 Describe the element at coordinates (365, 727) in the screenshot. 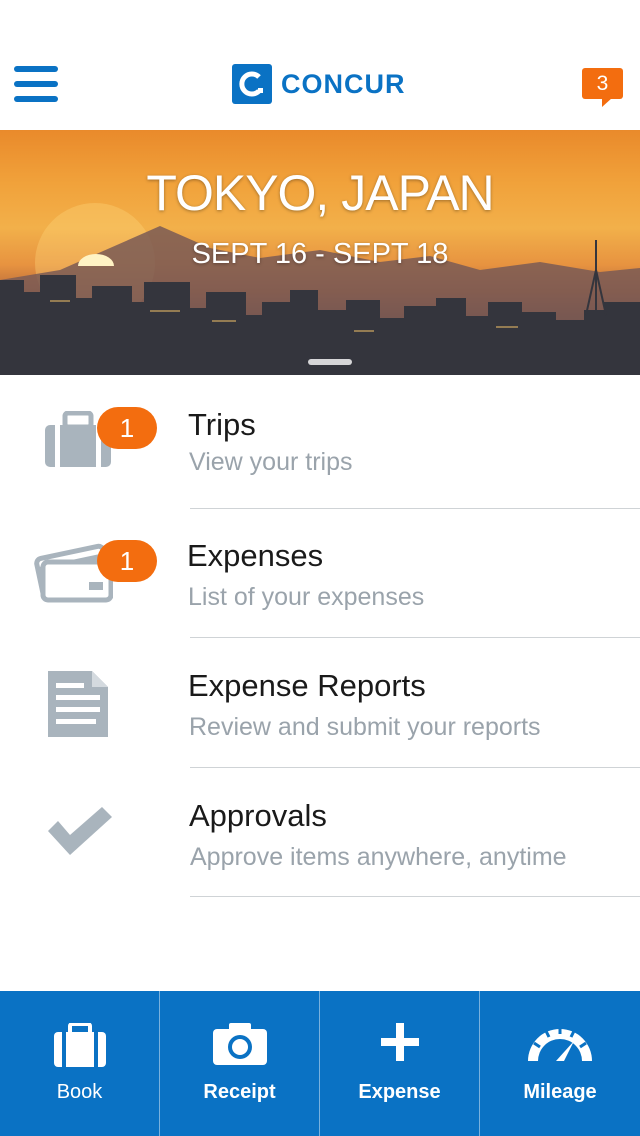

I see `menu-item-subtitle: Review and submit your reports` at that location.